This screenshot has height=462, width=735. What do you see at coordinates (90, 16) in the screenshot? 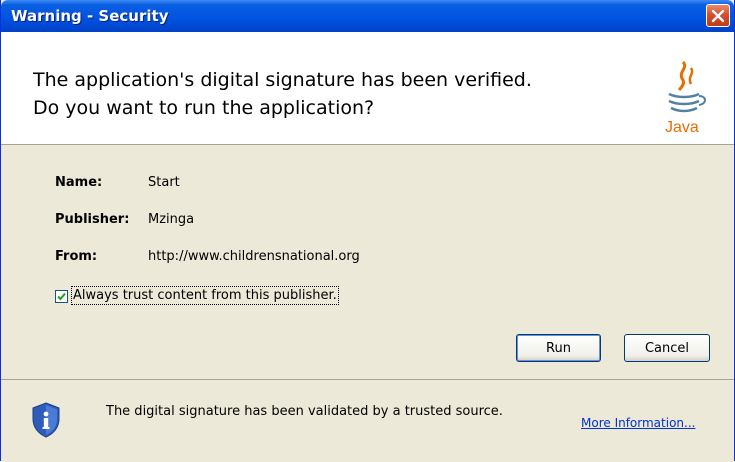
I see `window-title: Warning - Security` at bounding box center [90, 16].